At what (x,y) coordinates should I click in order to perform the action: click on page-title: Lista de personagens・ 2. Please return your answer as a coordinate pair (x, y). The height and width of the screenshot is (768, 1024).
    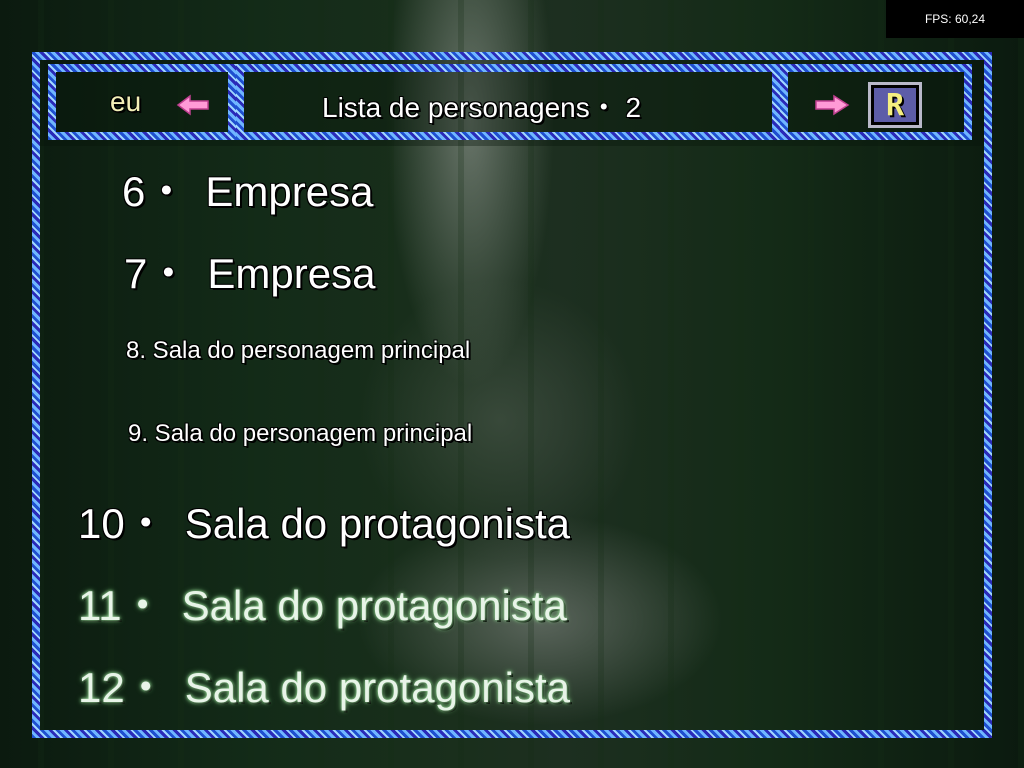
    Looking at the image, I should click on (482, 107).